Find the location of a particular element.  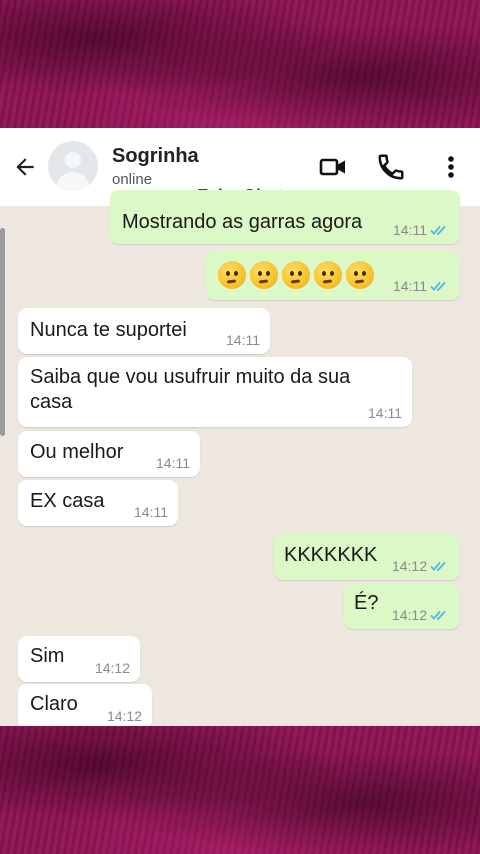

message-bubble: Mostrando as garras agora 14:11 is located at coordinates (285, 217).